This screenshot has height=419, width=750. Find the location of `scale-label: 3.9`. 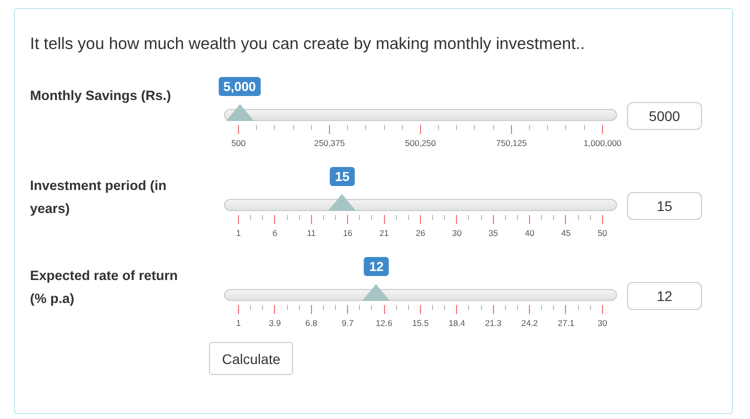

scale-label: 3.9 is located at coordinates (274, 323).